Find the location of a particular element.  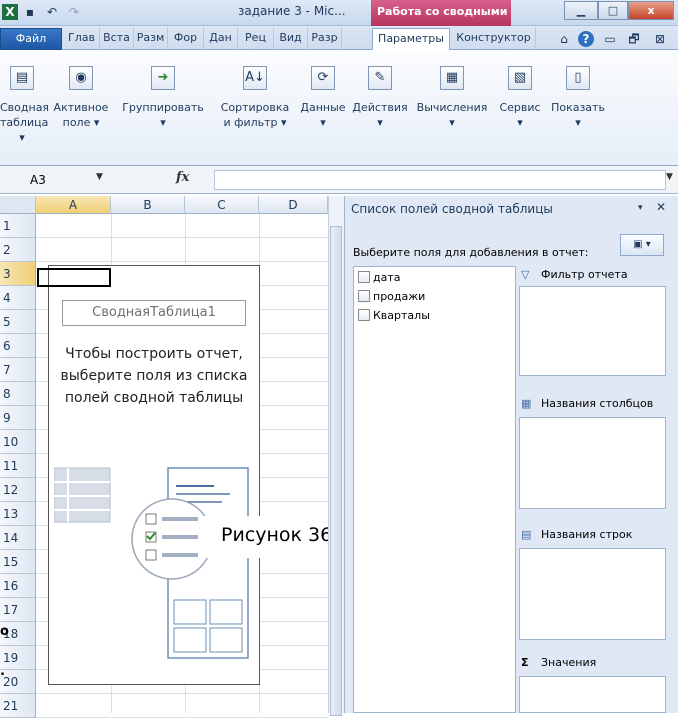

tools-icon: ▧ is located at coordinates (520, 78).